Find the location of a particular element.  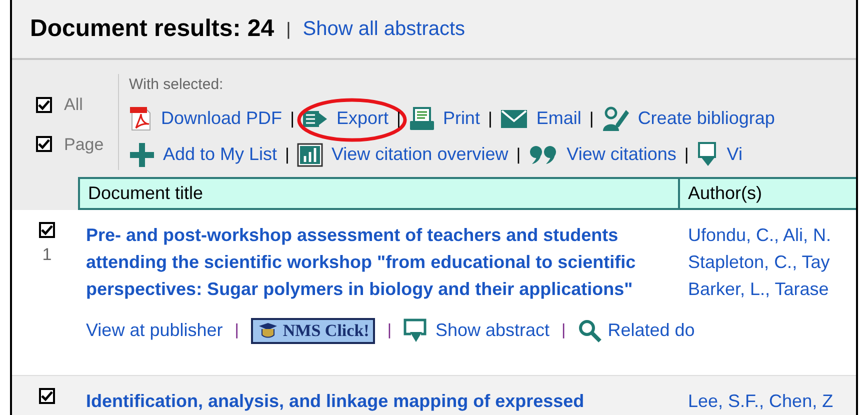

plus-icon is located at coordinates (142, 155).